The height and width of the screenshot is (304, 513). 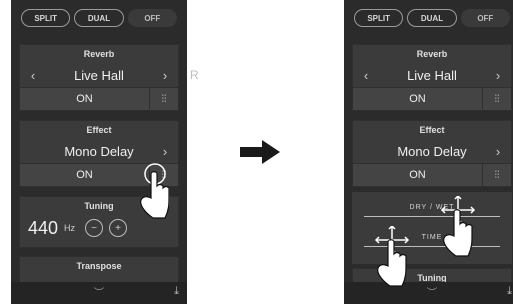 What do you see at coordinates (498, 75) in the screenshot?
I see `reverb-next-icon-after: ›` at bounding box center [498, 75].